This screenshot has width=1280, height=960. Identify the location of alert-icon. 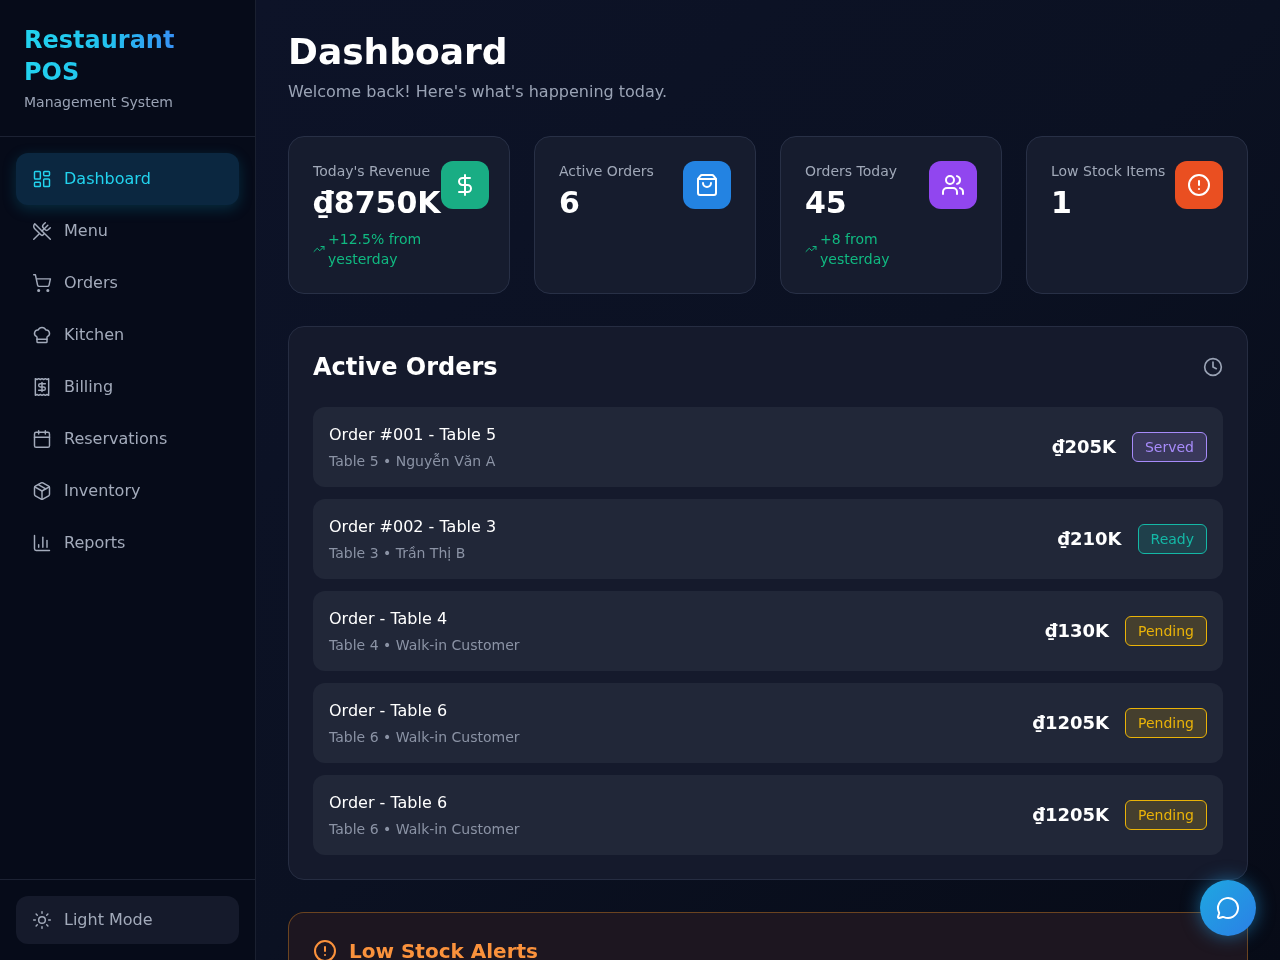
(325, 949).